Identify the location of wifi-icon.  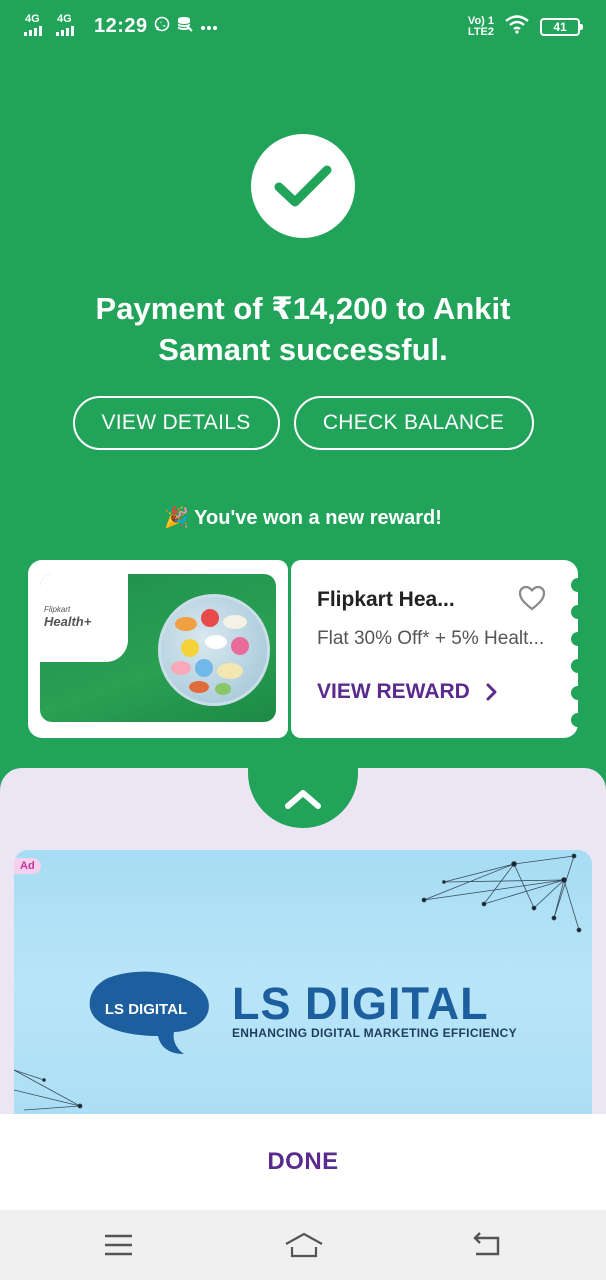
(517, 26).